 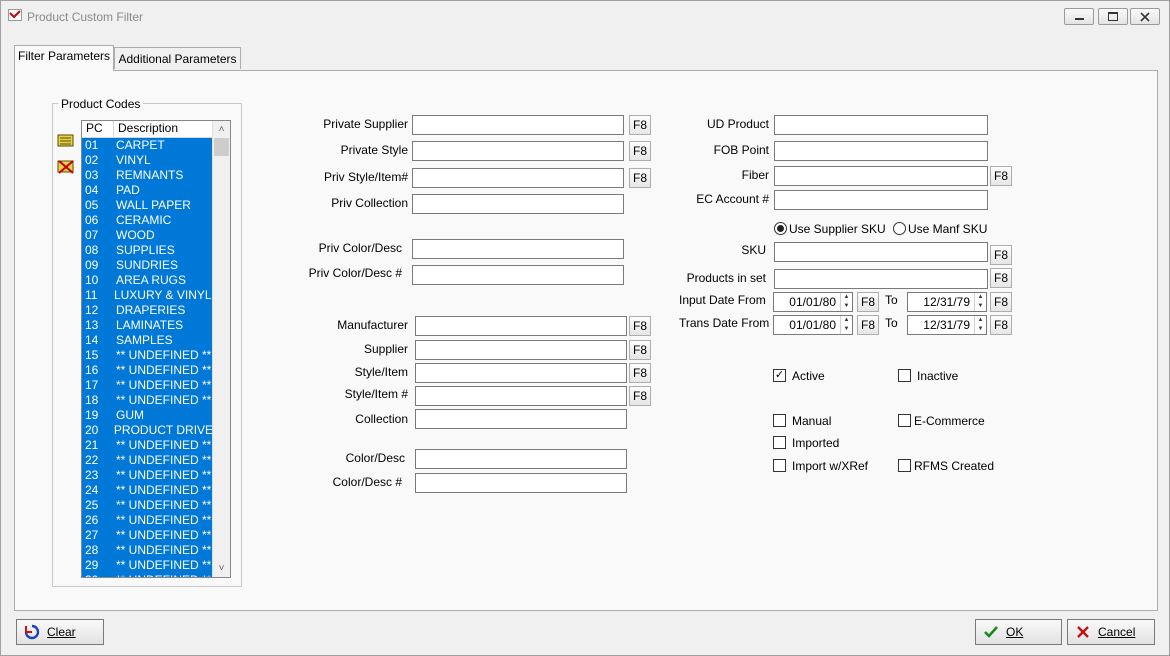 What do you see at coordinates (811, 421) in the screenshot?
I see `manual-label: Manual` at bounding box center [811, 421].